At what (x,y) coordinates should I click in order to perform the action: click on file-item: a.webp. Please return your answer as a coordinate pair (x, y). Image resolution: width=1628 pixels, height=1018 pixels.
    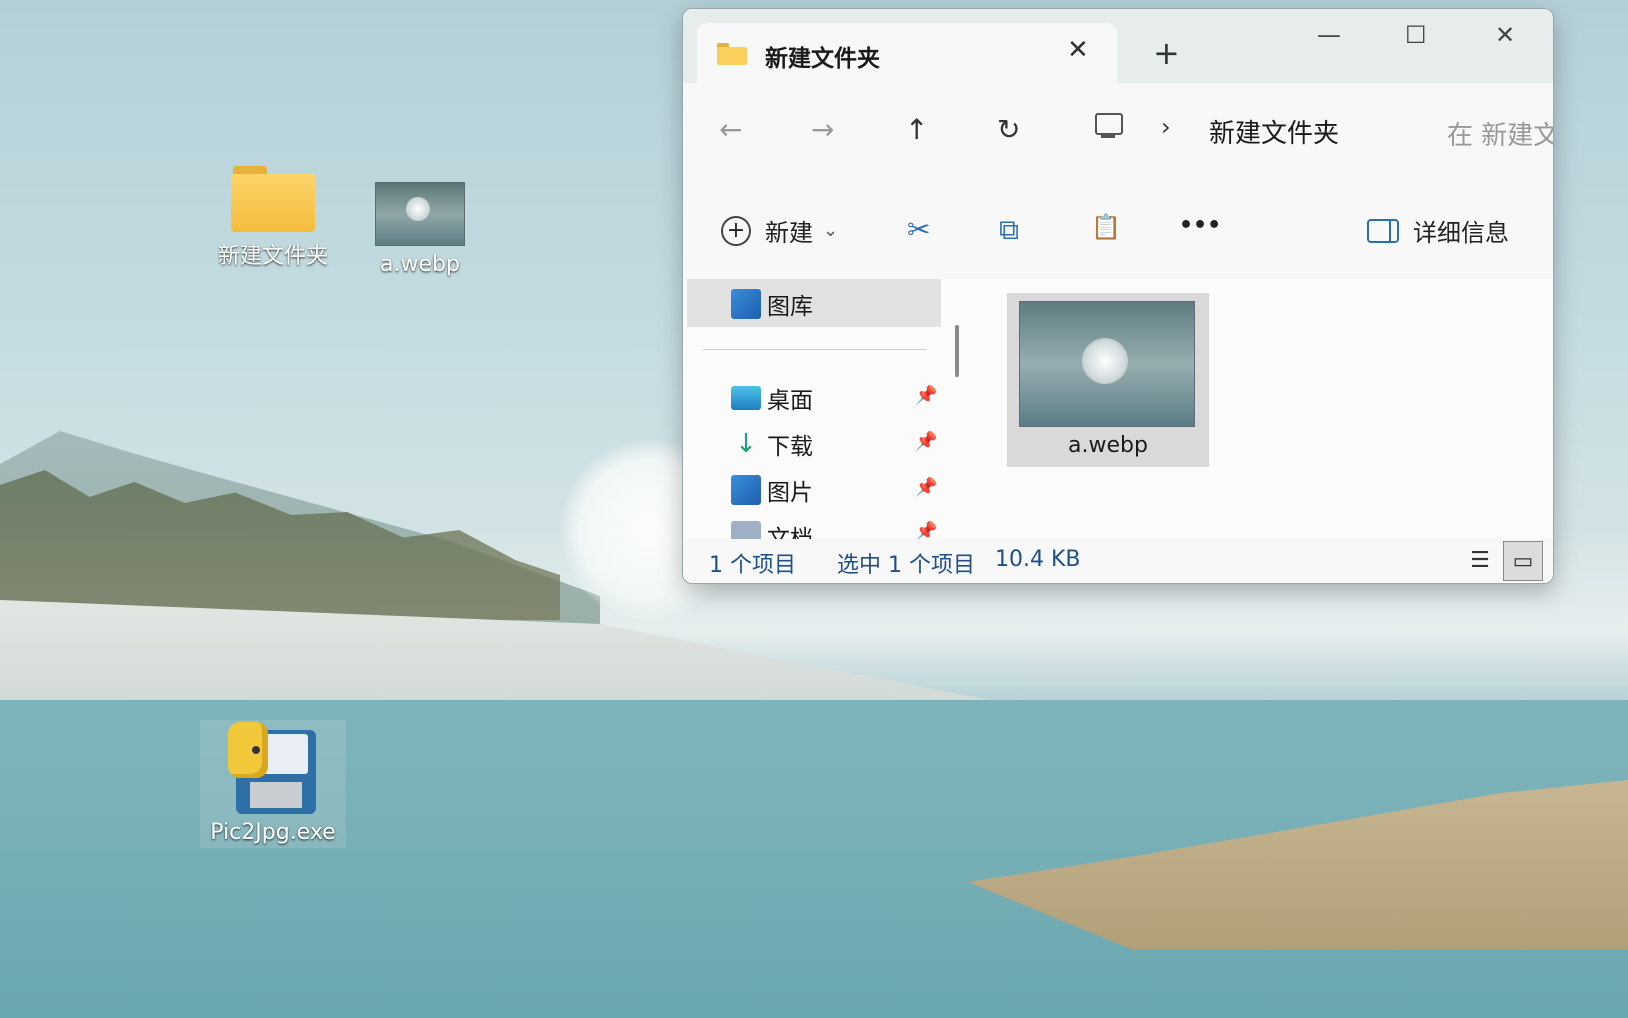
    Looking at the image, I should click on (1108, 380).